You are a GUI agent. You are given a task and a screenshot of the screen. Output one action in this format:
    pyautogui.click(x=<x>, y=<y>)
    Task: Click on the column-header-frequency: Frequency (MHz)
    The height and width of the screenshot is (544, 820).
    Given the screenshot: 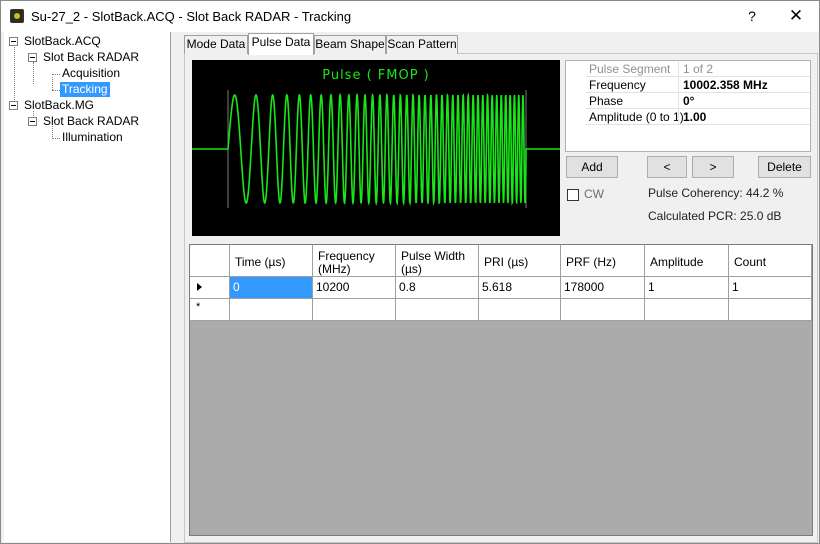 What is the action you would take?
    pyautogui.click(x=354, y=261)
    